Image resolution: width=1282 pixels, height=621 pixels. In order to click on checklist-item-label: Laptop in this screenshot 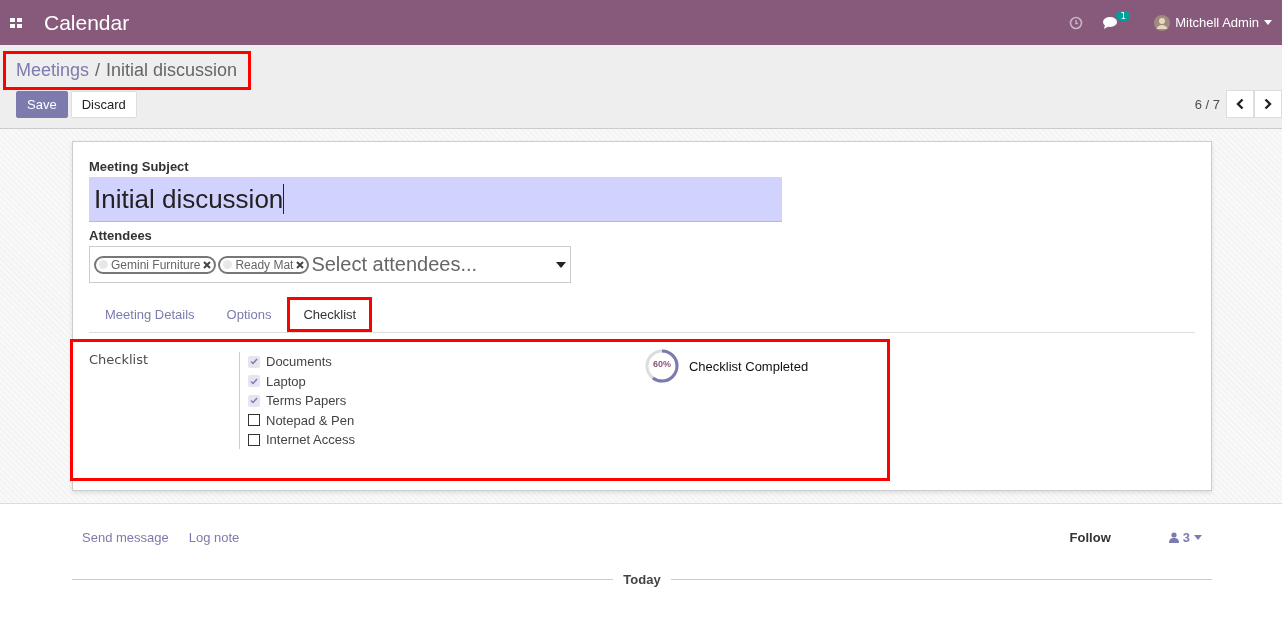, I will do `click(286, 381)`.